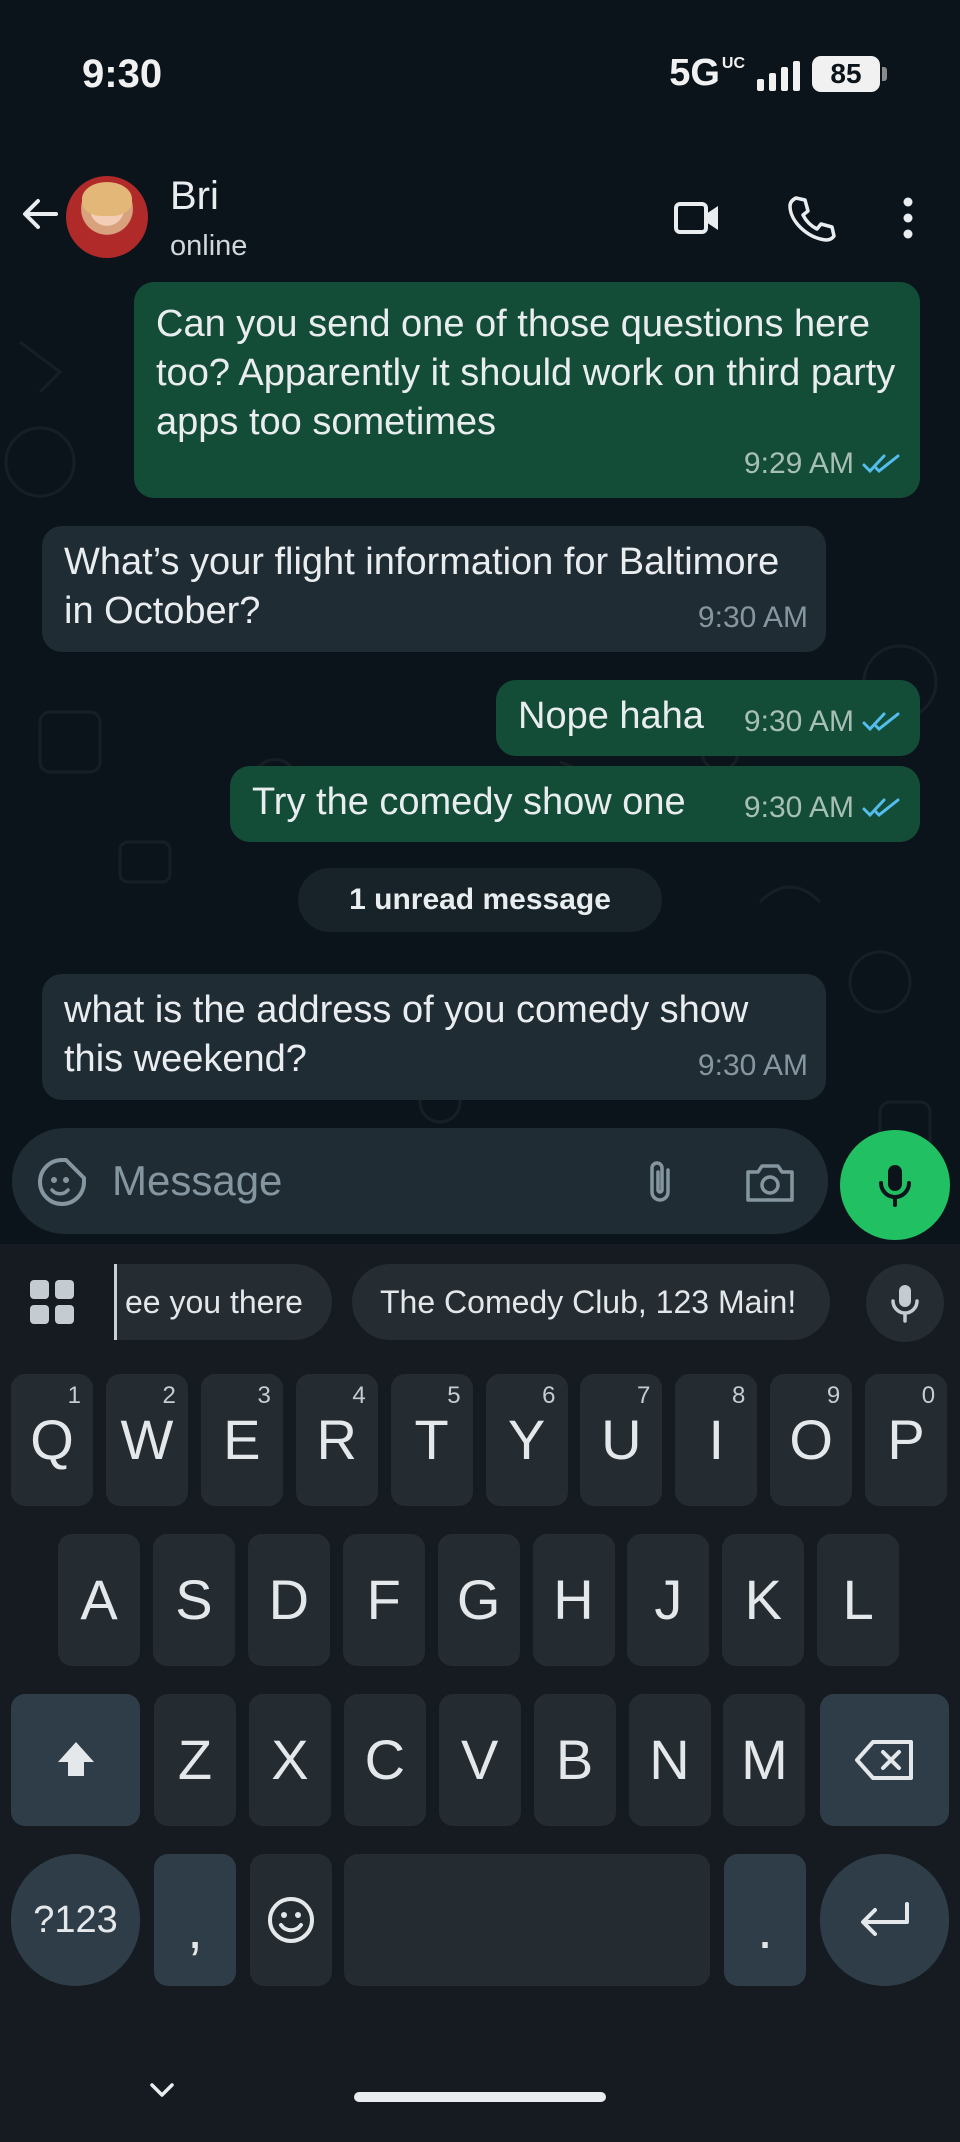 The width and height of the screenshot is (960, 2142). Describe the element at coordinates (574, 1760) in the screenshot. I see `key-b: B` at that location.